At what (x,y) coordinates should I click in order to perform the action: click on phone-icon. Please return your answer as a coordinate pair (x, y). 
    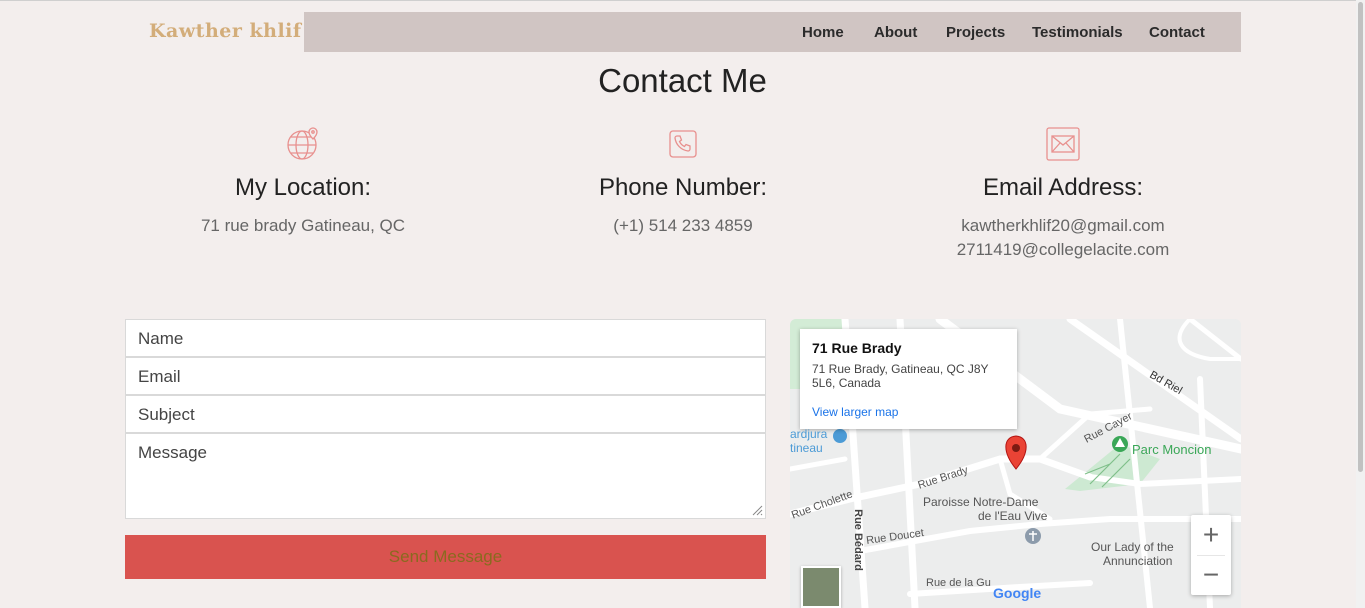
    Looking at the image, I should click on (683, 144).